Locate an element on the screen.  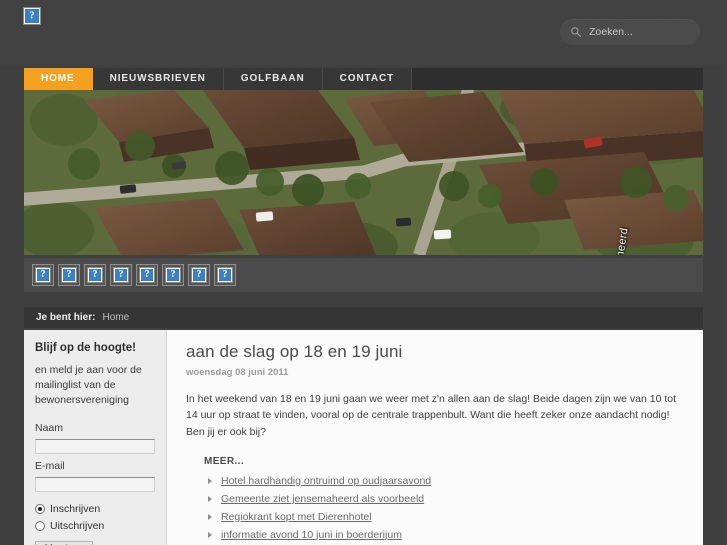
list-item: Gemeente ziet jensemaheerd als voorbeeld is located at coordinates (444, 499).